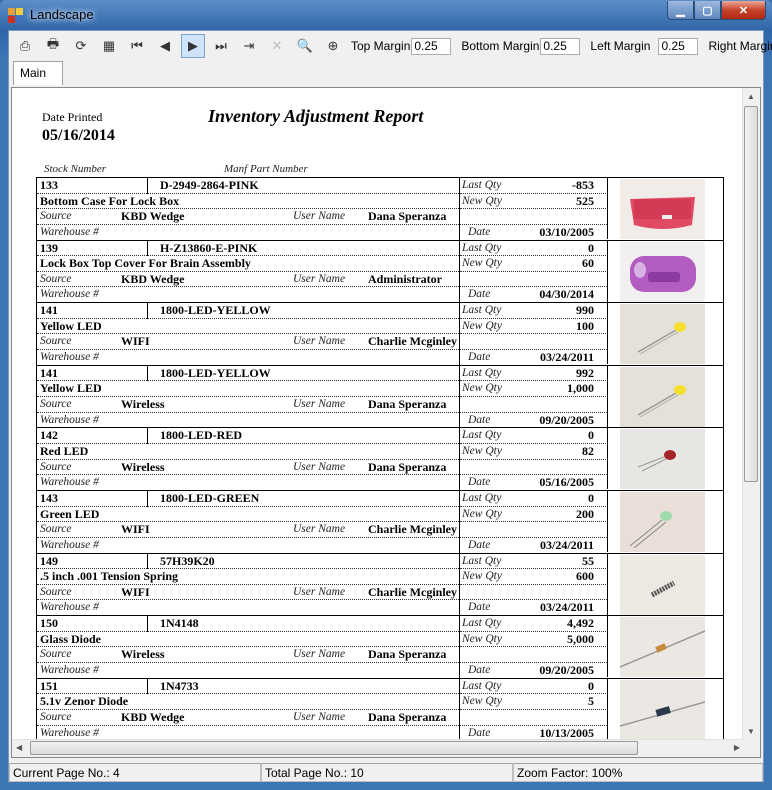 The height and width of the screenshot is (790, 772). What do you see at coordinates (751, 294) in the screenshot?
I see `vertical-scroll-thumb` at bounding box center [751, 294].